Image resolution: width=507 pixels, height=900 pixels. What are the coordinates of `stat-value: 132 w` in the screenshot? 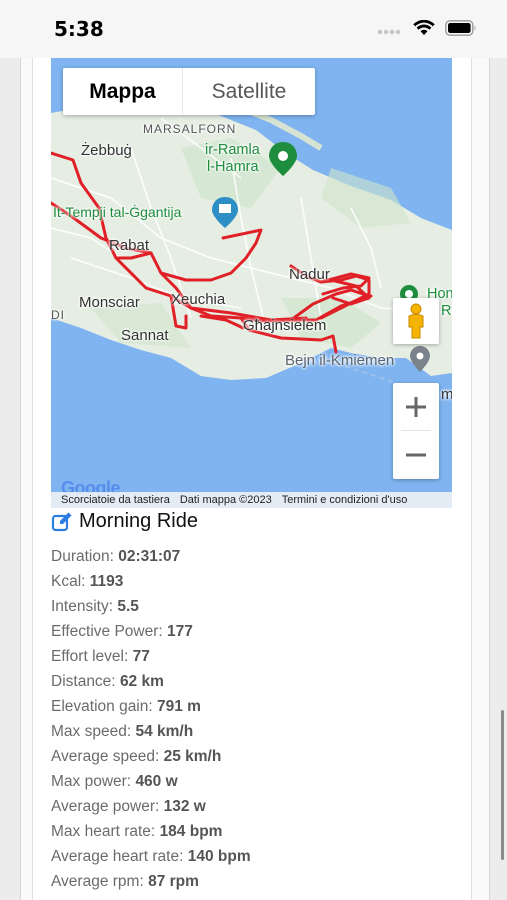 It's located at (184, 806).